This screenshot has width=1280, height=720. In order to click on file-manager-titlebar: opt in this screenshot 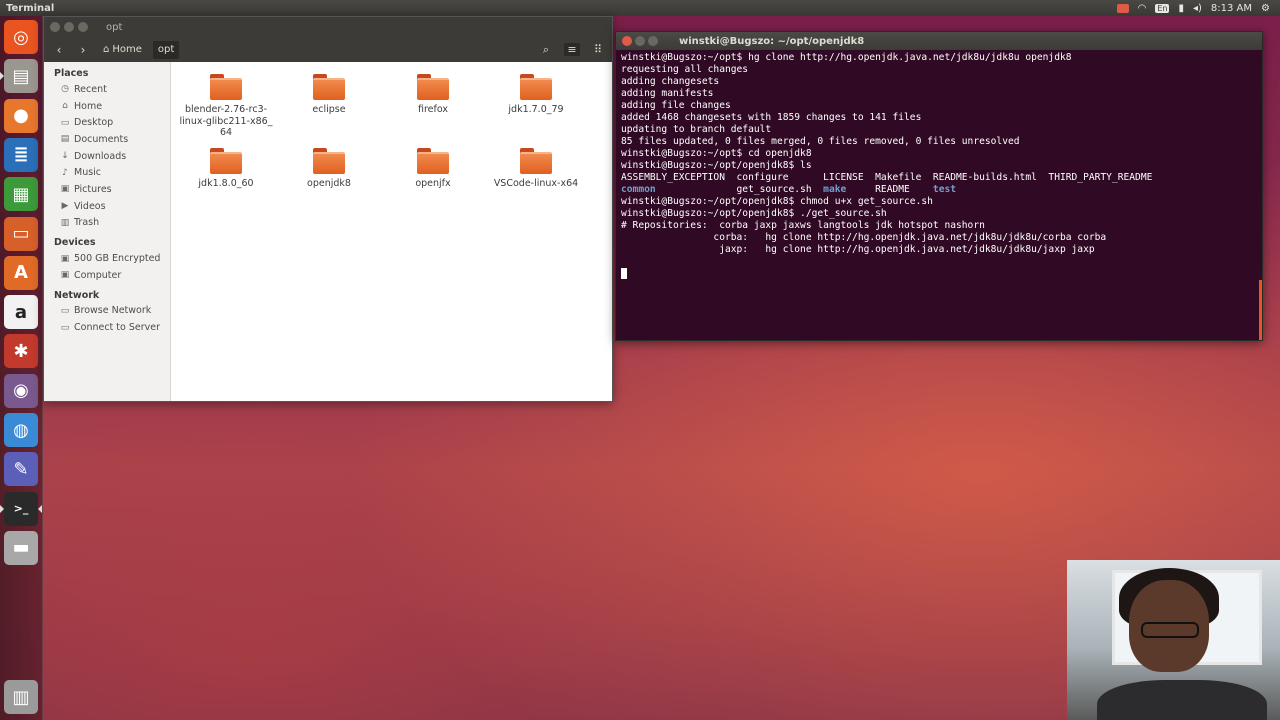, I will do `click(328, 27)`.